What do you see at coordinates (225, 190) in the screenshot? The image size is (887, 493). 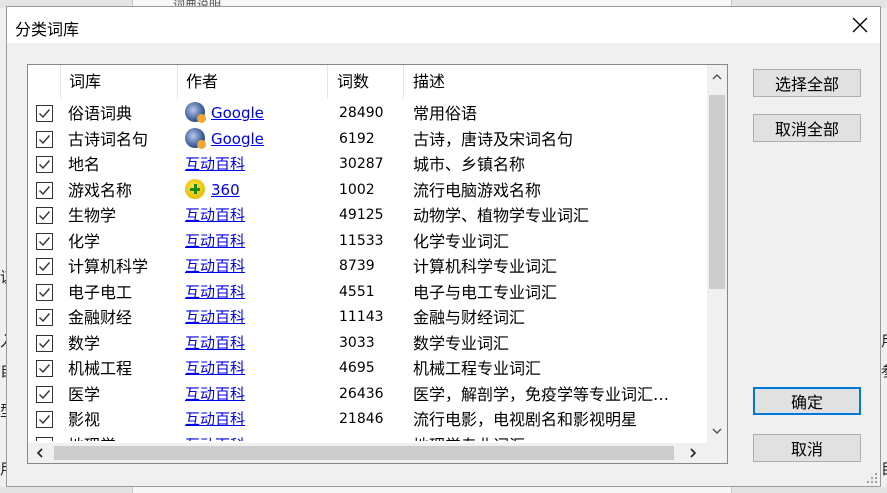 I see `author-link: 360` at bounding box center [225, 190].